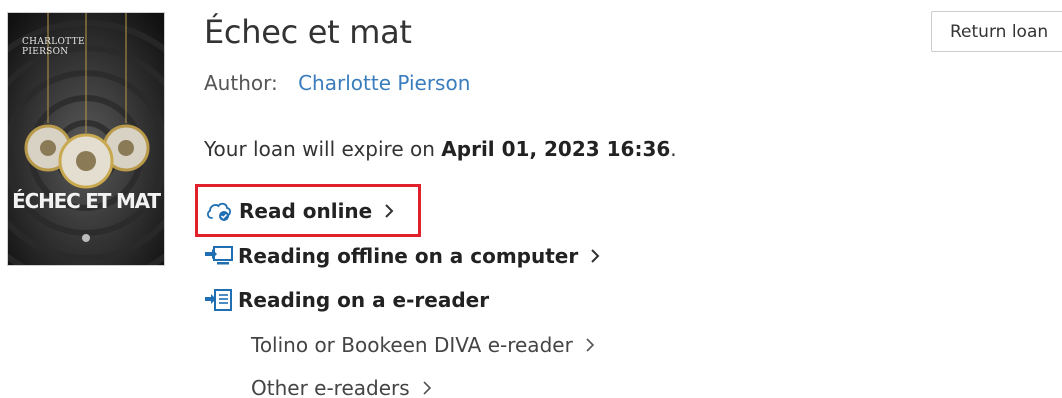 This screenshot has height=398, width=1062. I want to click on tolino-bookeen-option: Tolino or Bookeen DIVA e-reader, so click(423, 345).